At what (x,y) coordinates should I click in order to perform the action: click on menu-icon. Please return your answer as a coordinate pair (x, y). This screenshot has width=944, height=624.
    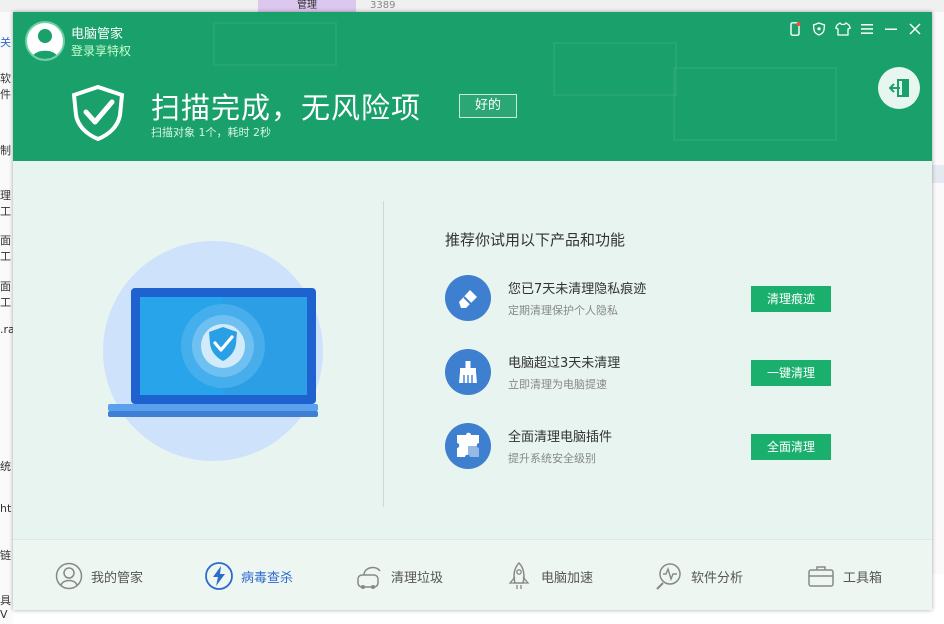
    Looking at the image, I should click on (867, 29).